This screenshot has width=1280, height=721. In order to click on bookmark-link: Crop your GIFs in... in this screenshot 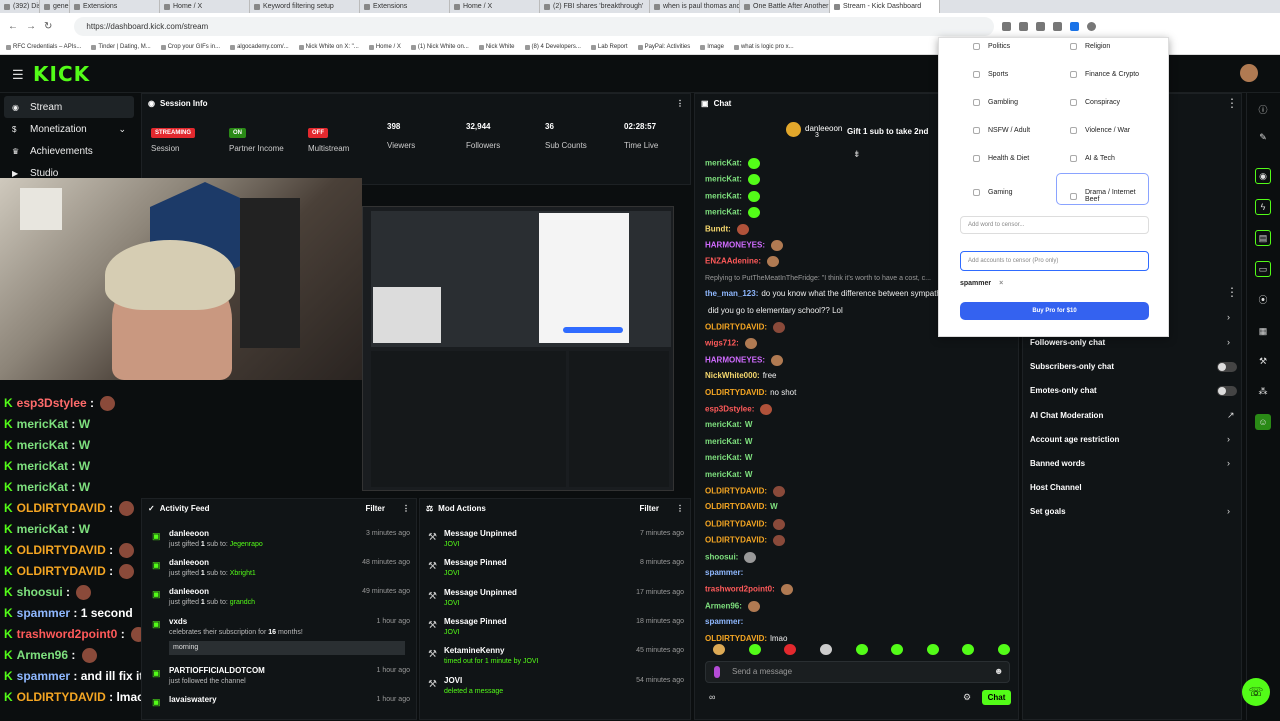, I will do `click(190, 47)`.